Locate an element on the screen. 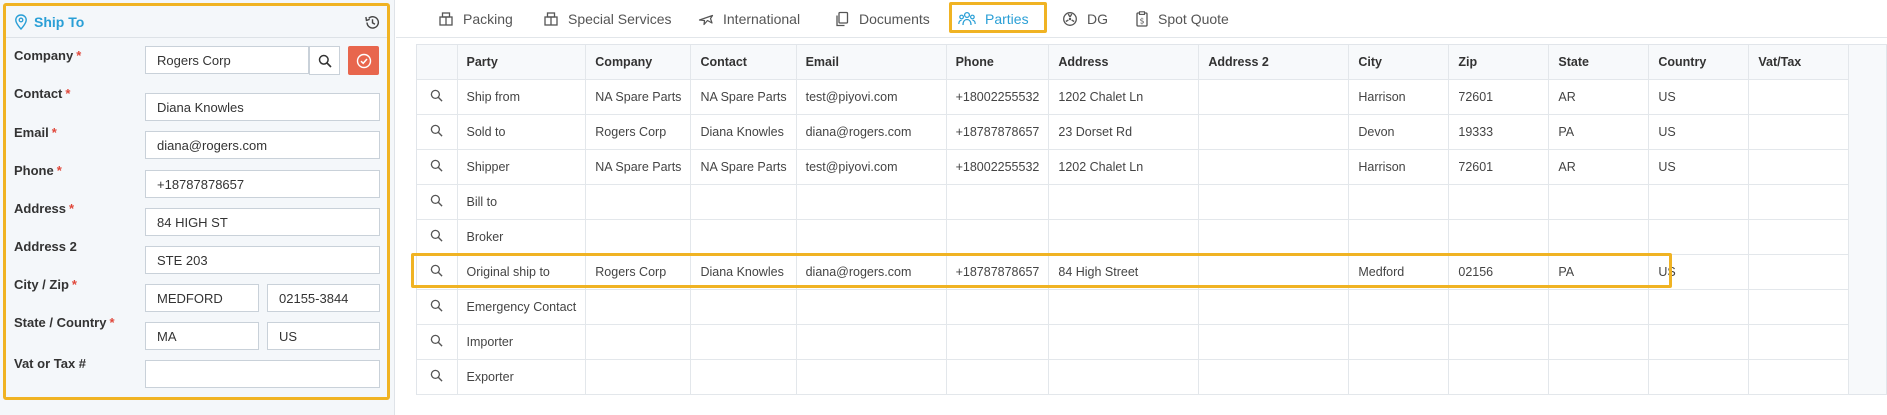  address2-row: Address 2 is located at coordinates (199, 255).